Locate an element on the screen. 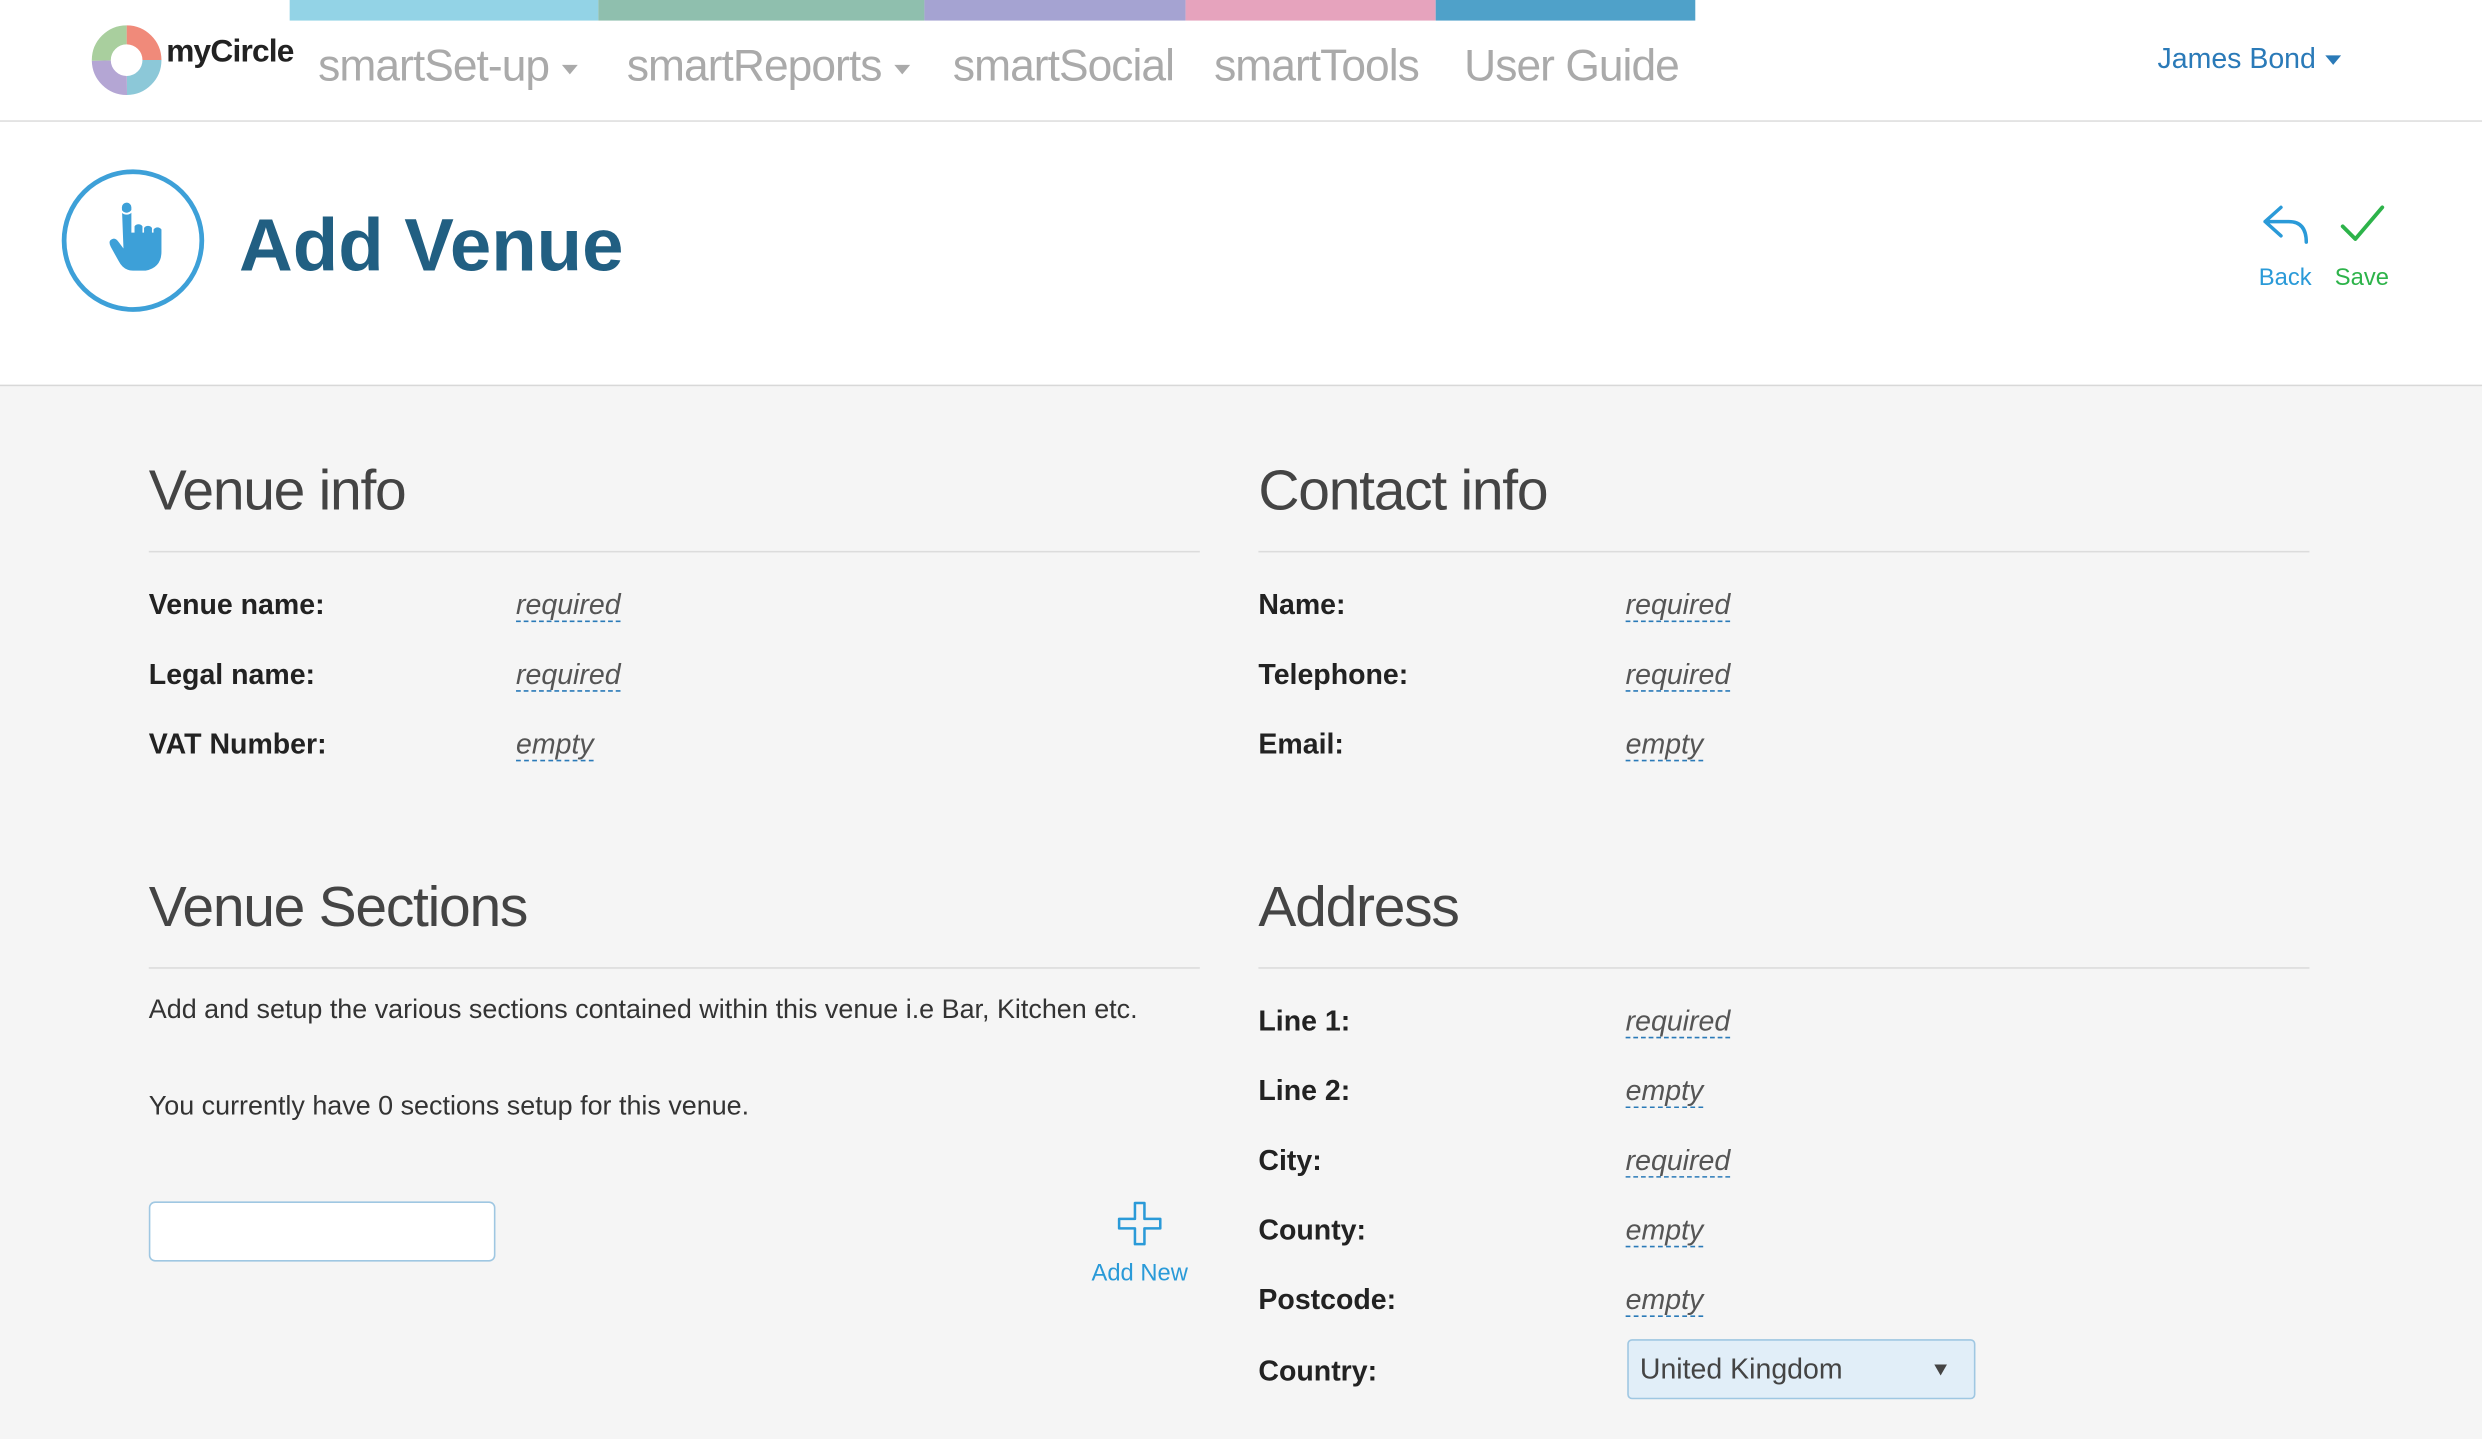 The image size is (2482, 1439). city-label: City: is located at coordinates (1290, 1160).